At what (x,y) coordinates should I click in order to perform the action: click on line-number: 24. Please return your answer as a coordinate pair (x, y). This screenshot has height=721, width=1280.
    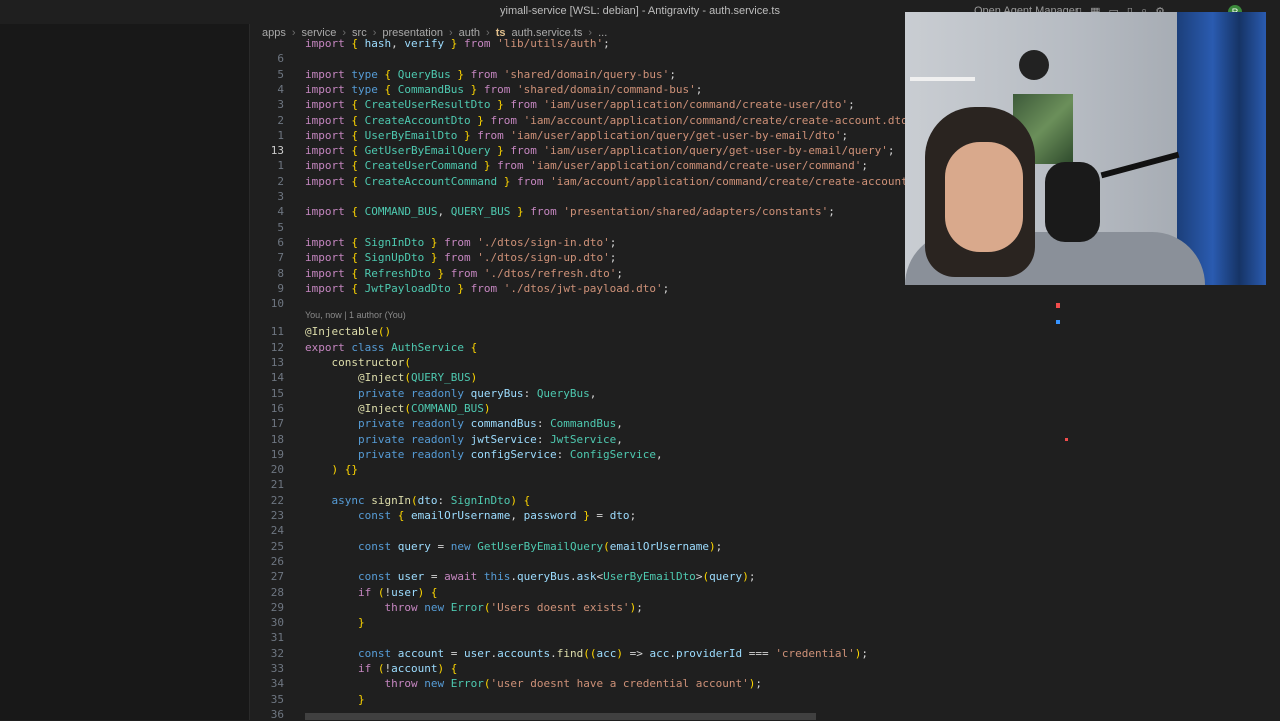
    Looking at the image, I should click on (277, 531).